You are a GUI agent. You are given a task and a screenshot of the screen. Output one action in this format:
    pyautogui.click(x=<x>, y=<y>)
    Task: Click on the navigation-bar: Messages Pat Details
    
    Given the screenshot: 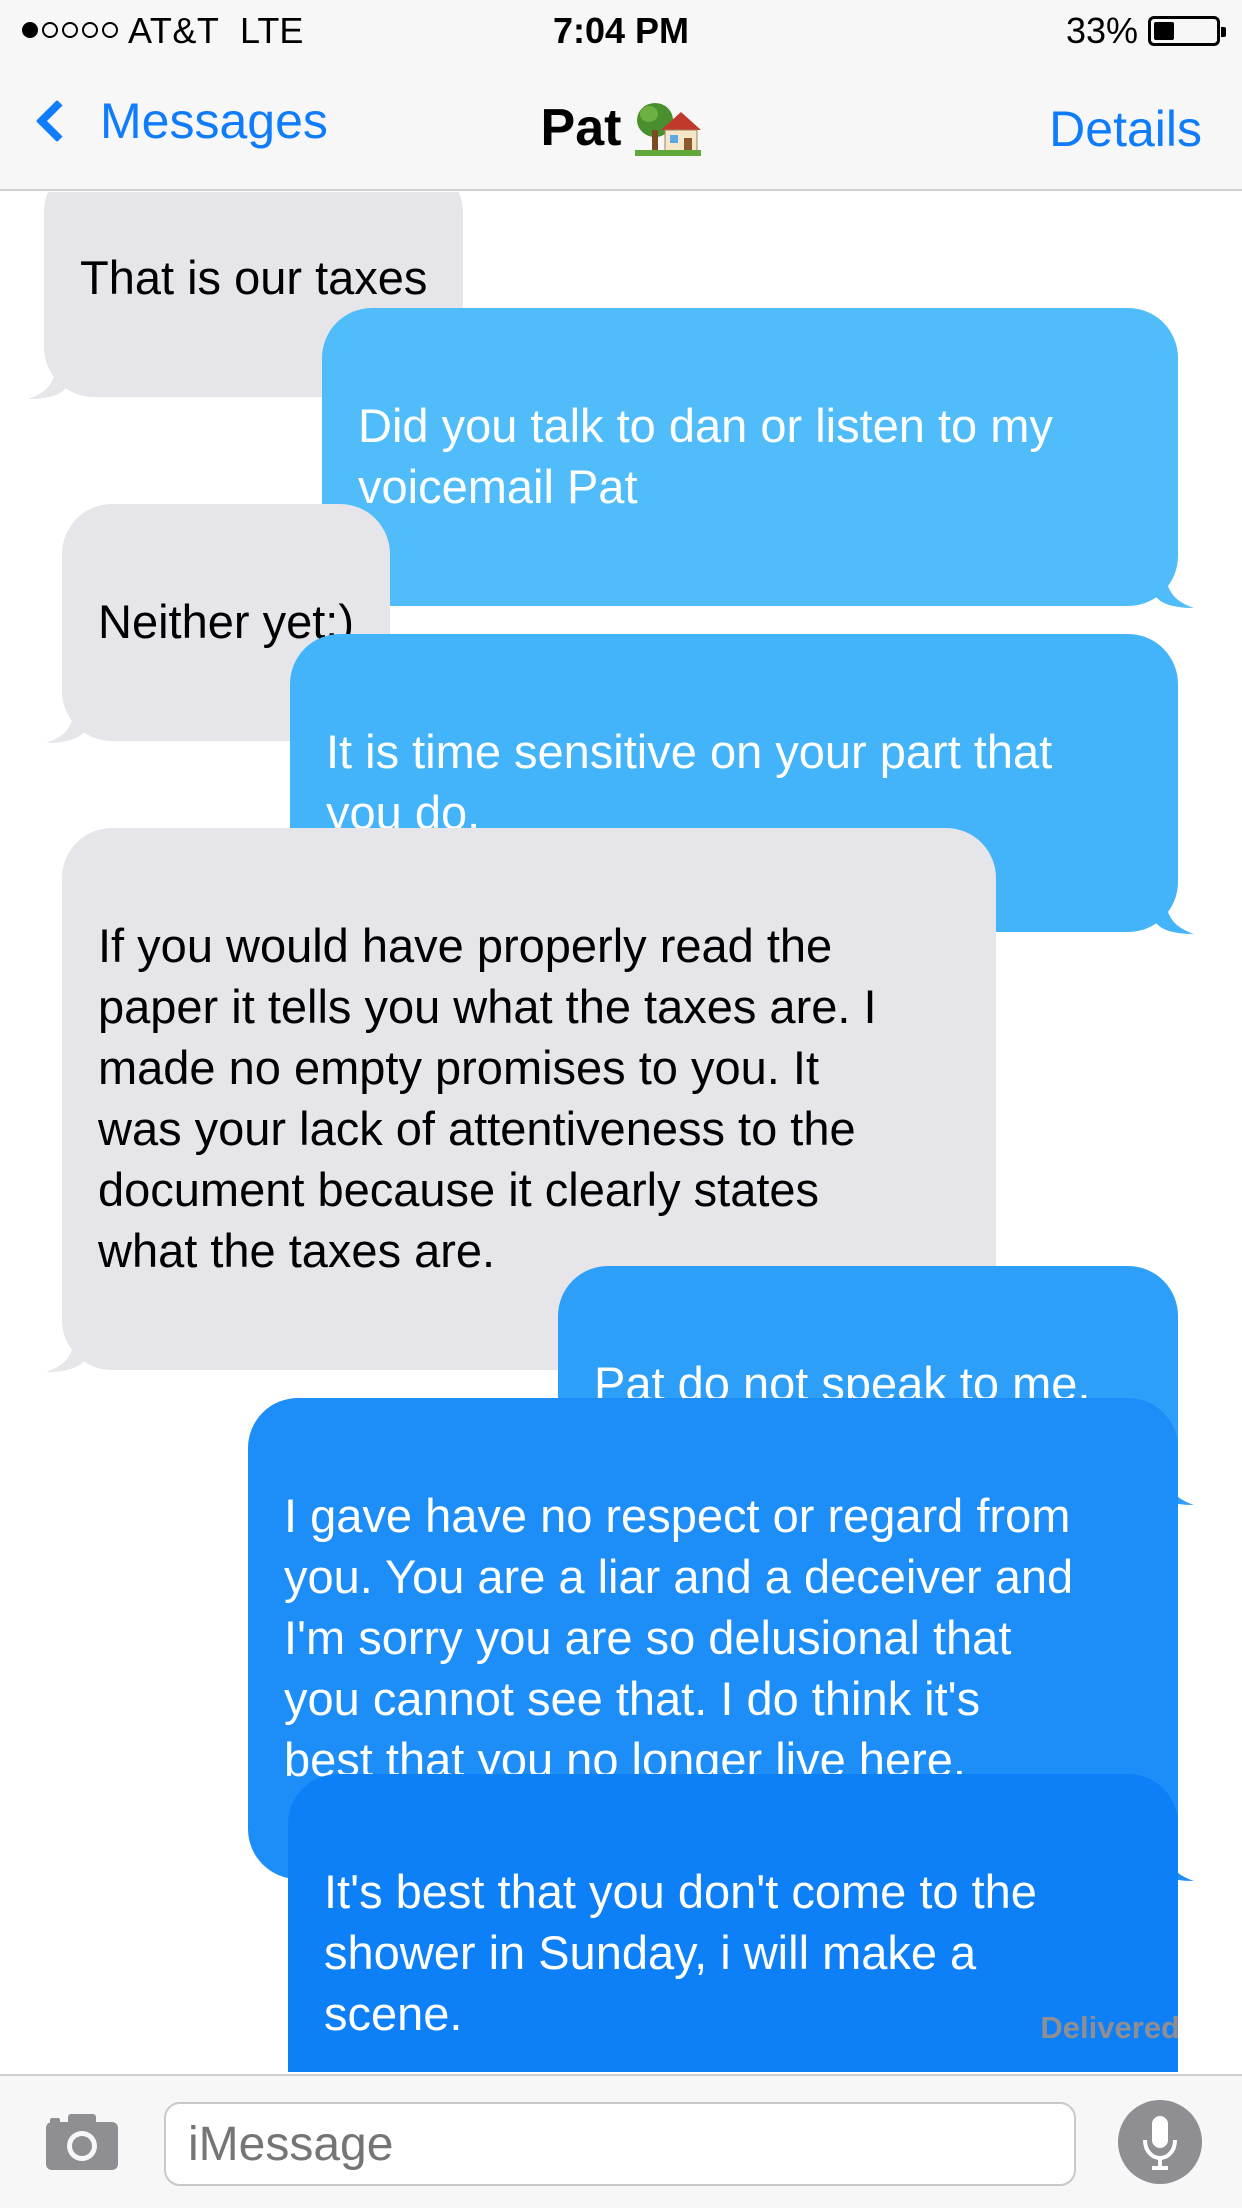 What is the action you would take?
    pyautogui.click(x=621, y=126)
    